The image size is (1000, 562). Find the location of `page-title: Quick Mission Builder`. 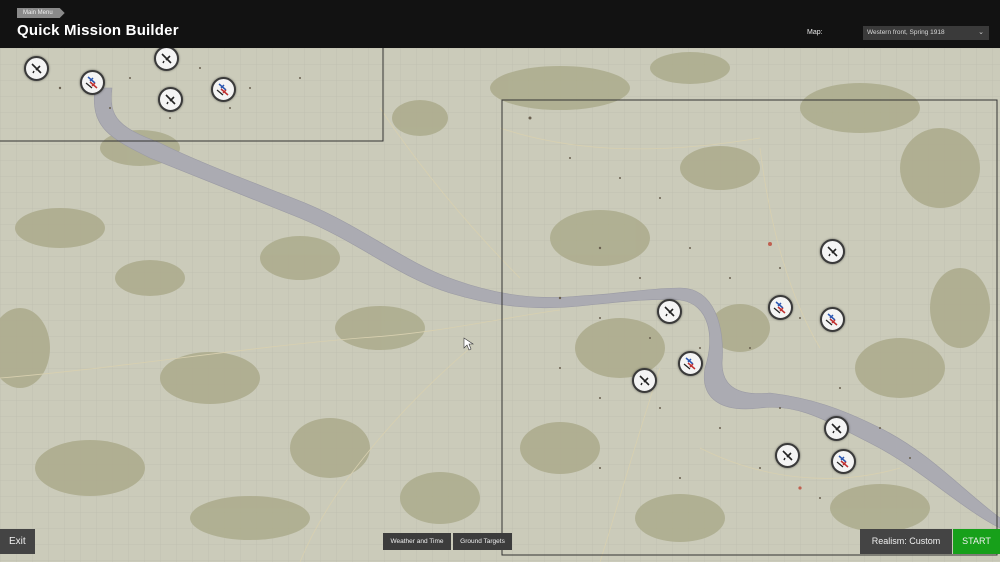

page-title: Quick Mission Builder is located at coordinates (98, 30).